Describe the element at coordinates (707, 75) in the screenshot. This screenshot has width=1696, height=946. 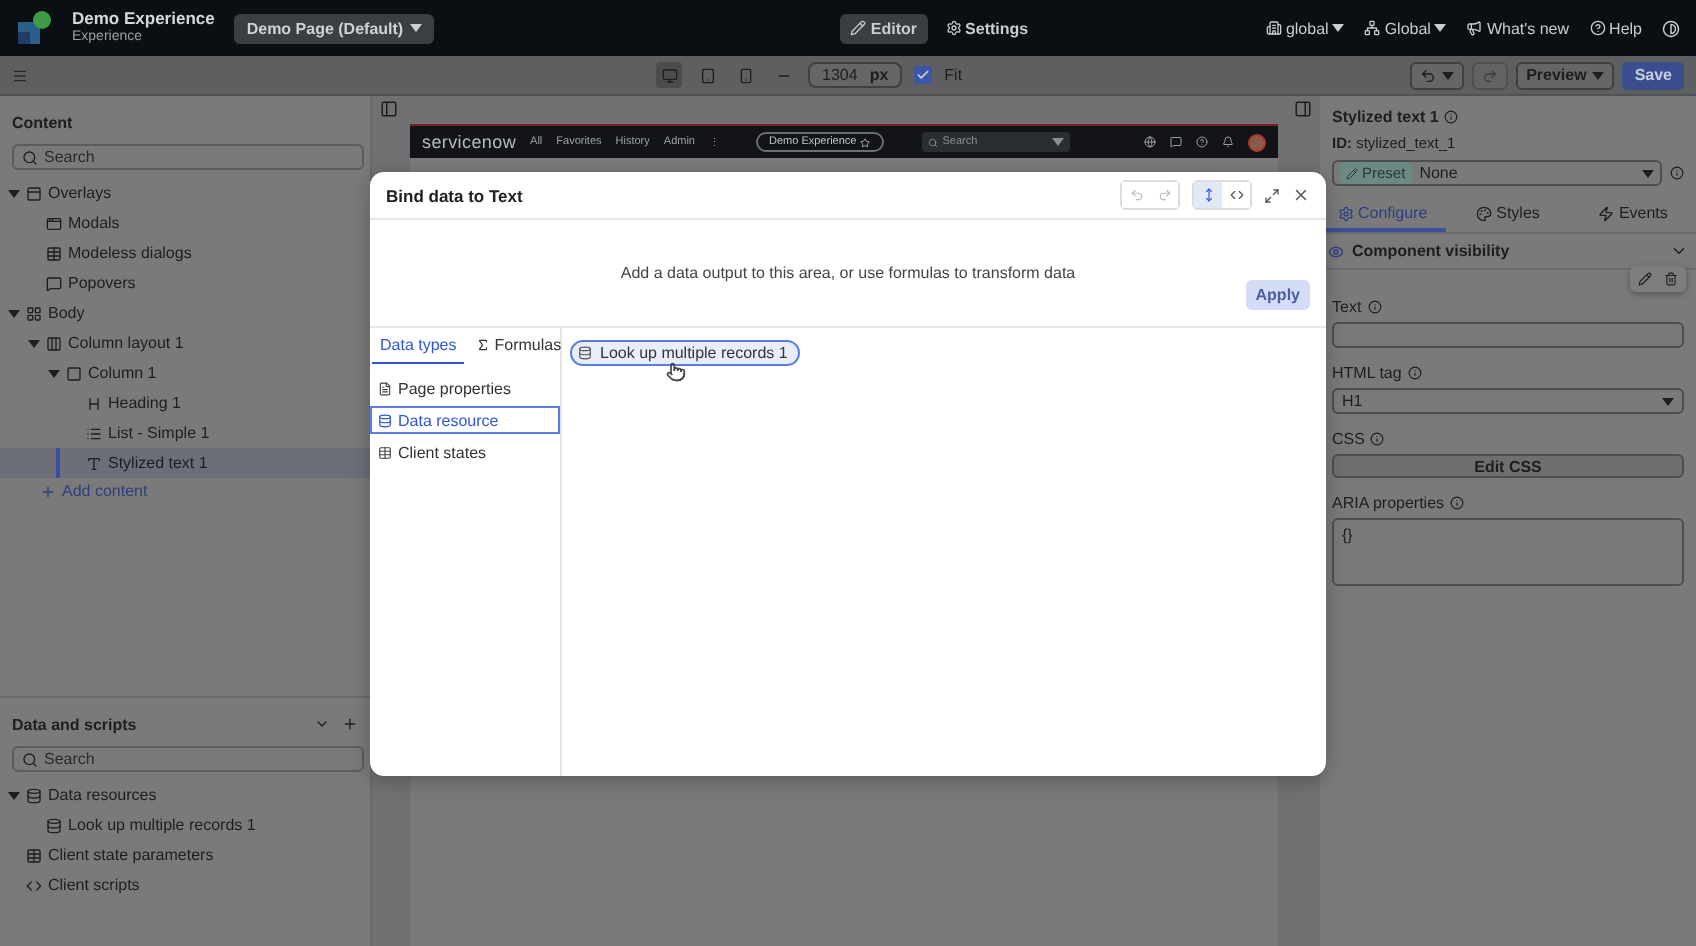
I see `tablet-icon` at that location.